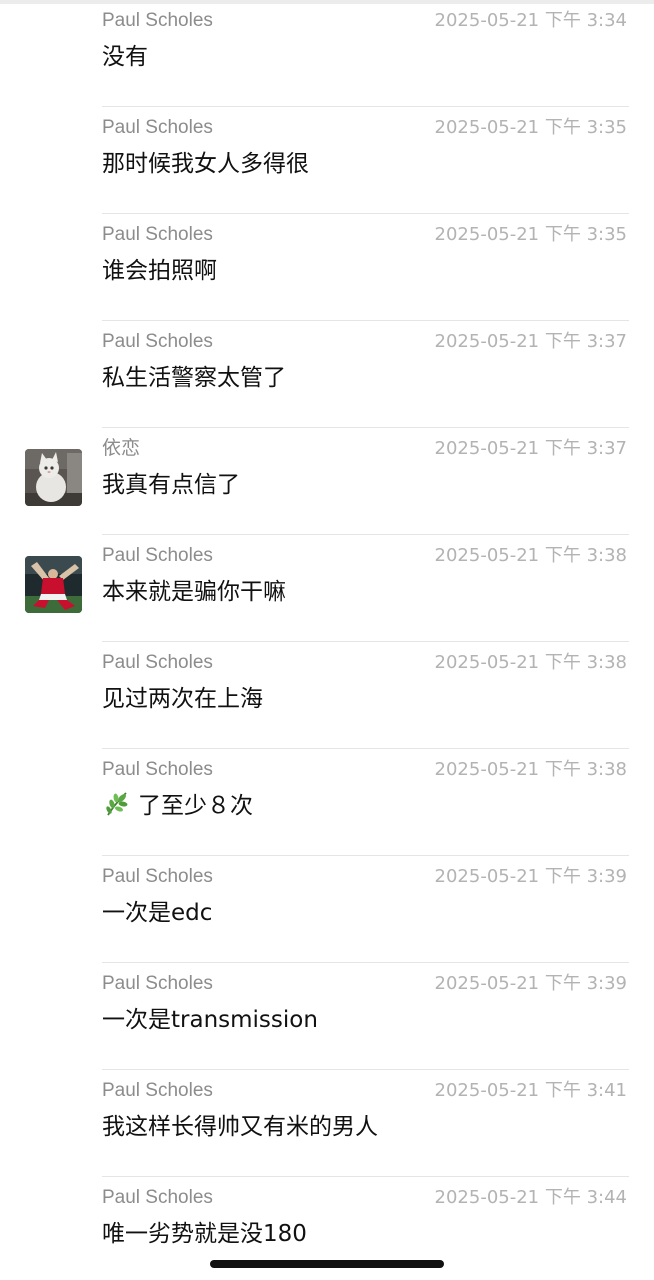  I want to click on message-text: 我这样长得帅又有米的男人, so click(240, 1127).